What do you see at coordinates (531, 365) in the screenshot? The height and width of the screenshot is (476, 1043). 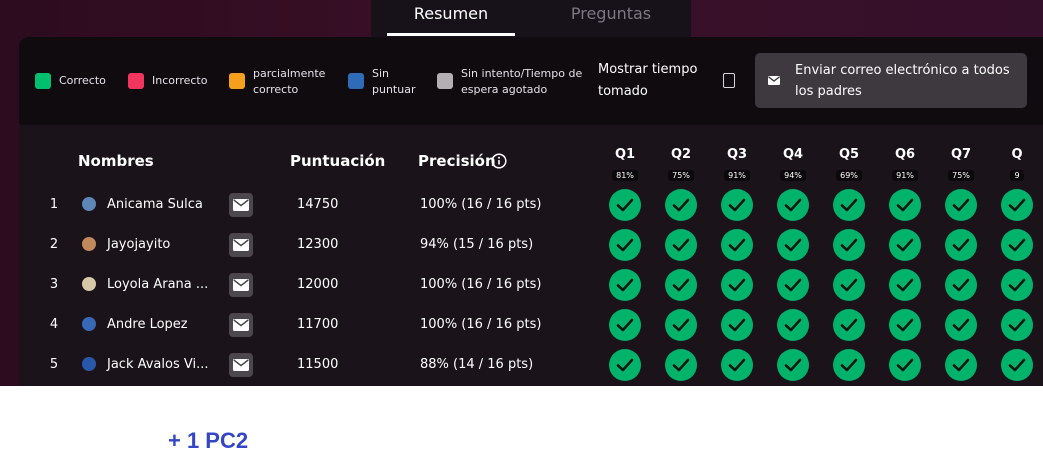 I see `table-row: 5 Jack Avalos Vi... 11500 88% (14 / 16 pts)` at bounding box center [531, 365].